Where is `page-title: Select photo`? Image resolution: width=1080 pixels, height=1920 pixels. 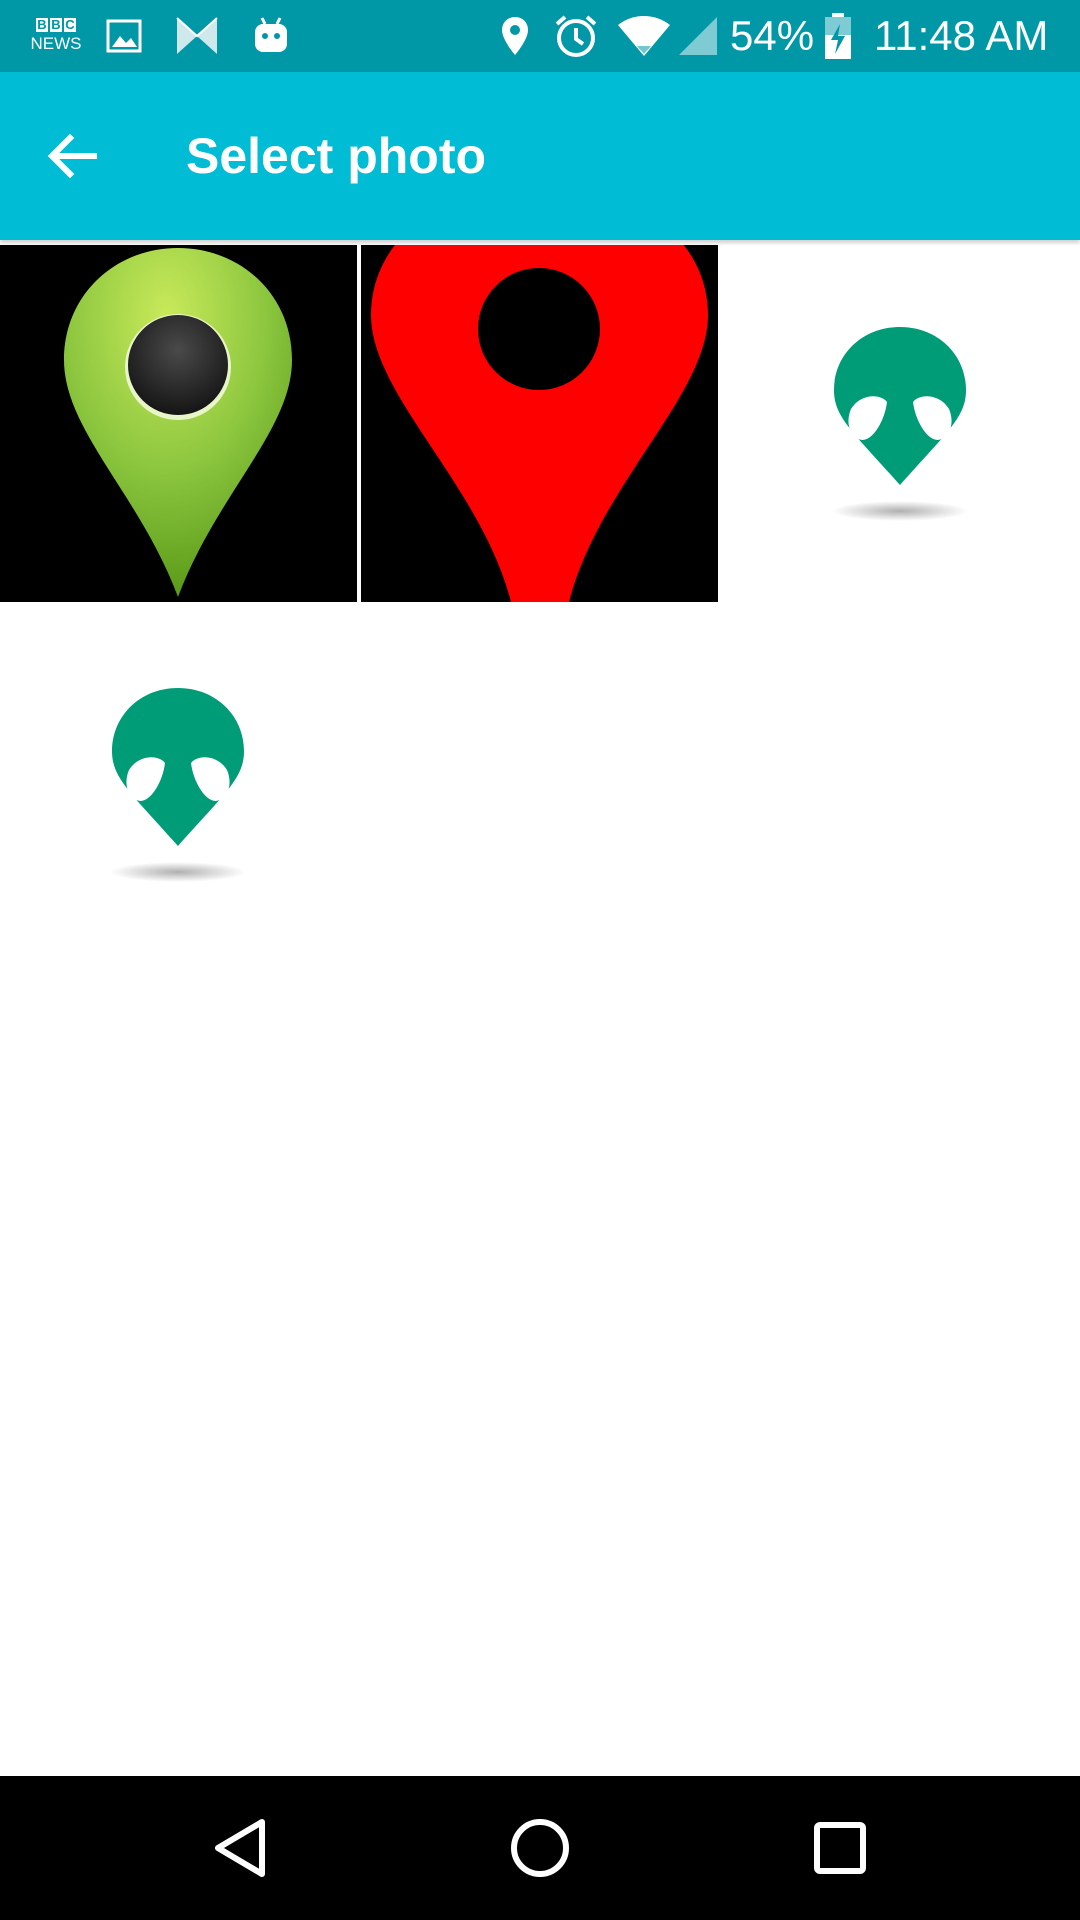
page-title: Select photo is located at coordinates (336, 156).